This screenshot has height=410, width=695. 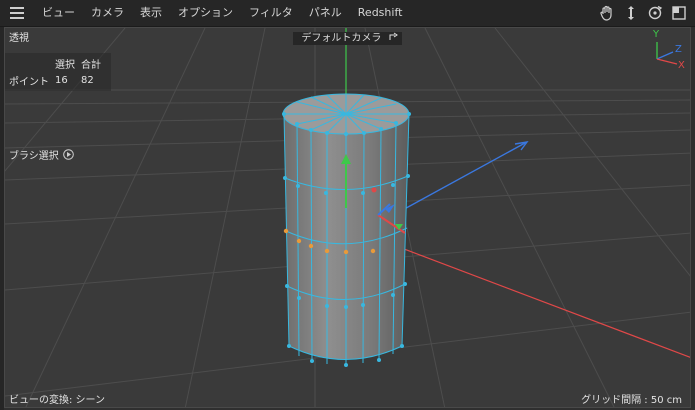 I want to click on cylinder-object, so click(x=346, y=230).